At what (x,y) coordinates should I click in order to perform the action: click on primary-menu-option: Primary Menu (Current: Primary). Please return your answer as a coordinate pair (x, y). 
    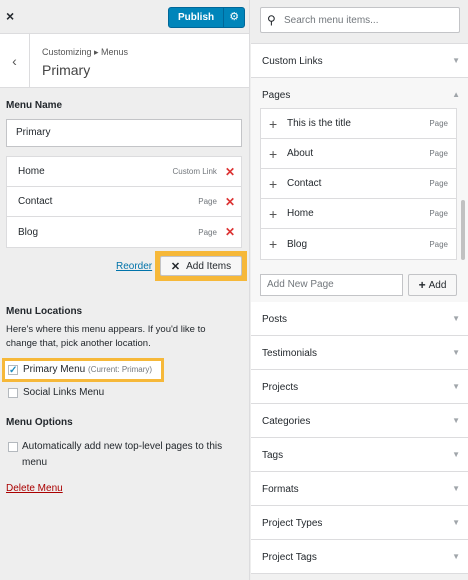
    Looking at the image, I should click on (87, 369).